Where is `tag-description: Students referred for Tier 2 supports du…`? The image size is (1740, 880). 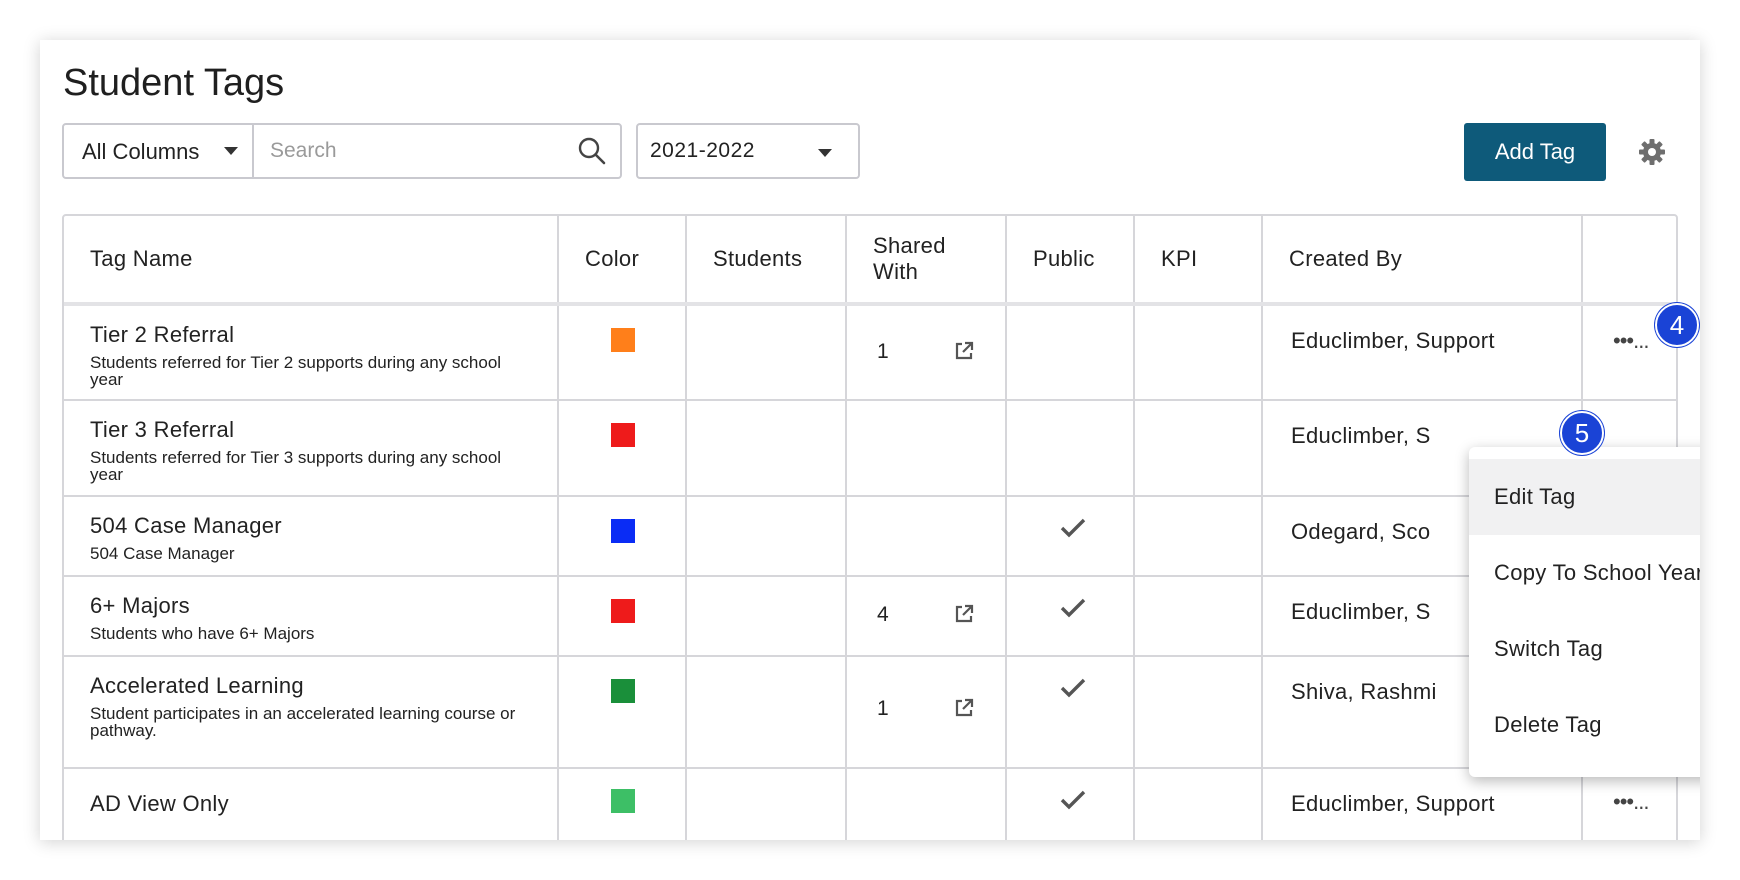 tag-description: Students referred for Tier 2 supports du… is located at coordinates (296, 371).